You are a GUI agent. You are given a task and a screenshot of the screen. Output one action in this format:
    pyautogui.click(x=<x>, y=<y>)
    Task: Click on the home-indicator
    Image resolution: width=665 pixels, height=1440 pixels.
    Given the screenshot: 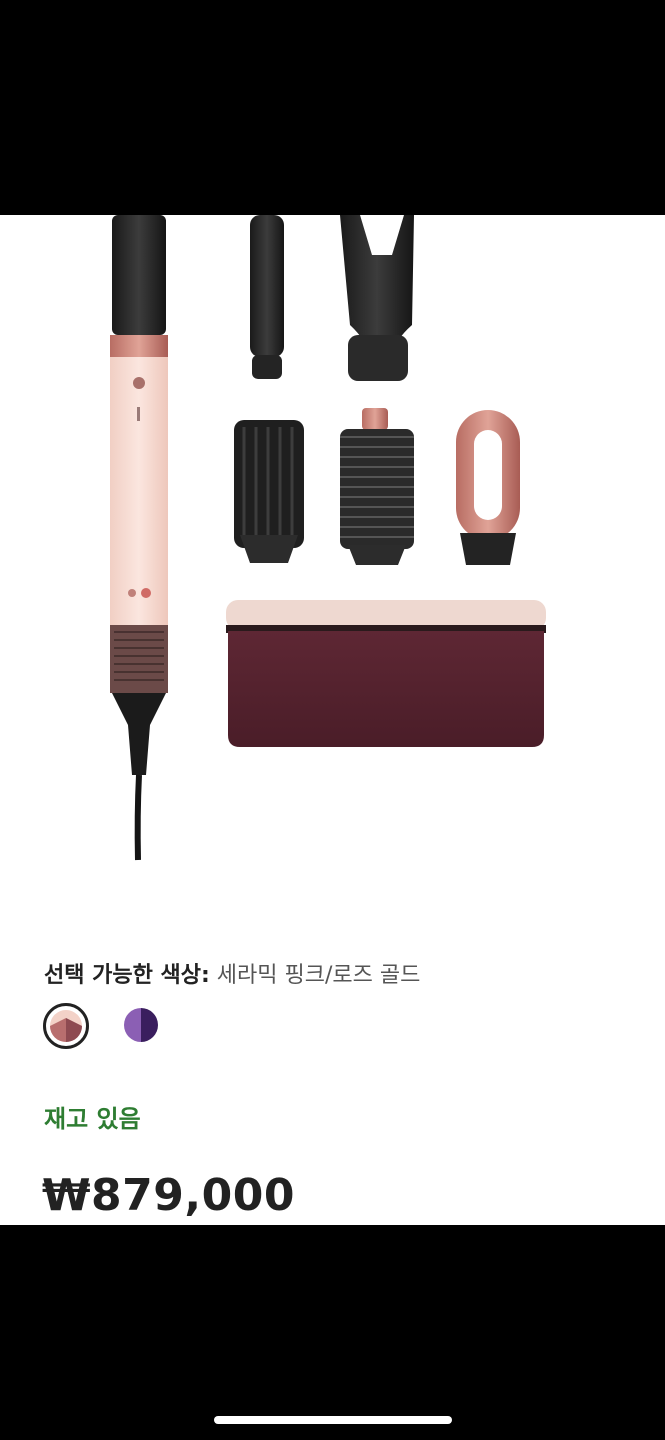 What is the action you would take?
    pyautogui.click(x=333, y=1420)
    